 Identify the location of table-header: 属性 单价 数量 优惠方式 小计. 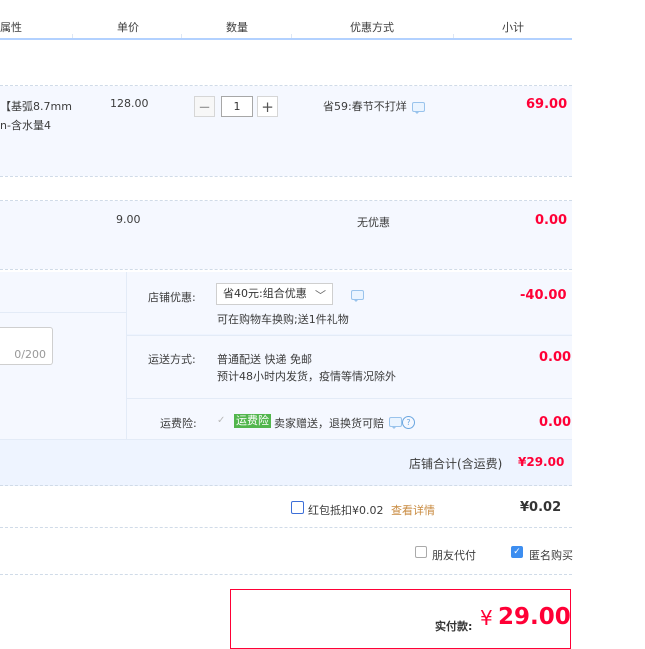
(286, 20).